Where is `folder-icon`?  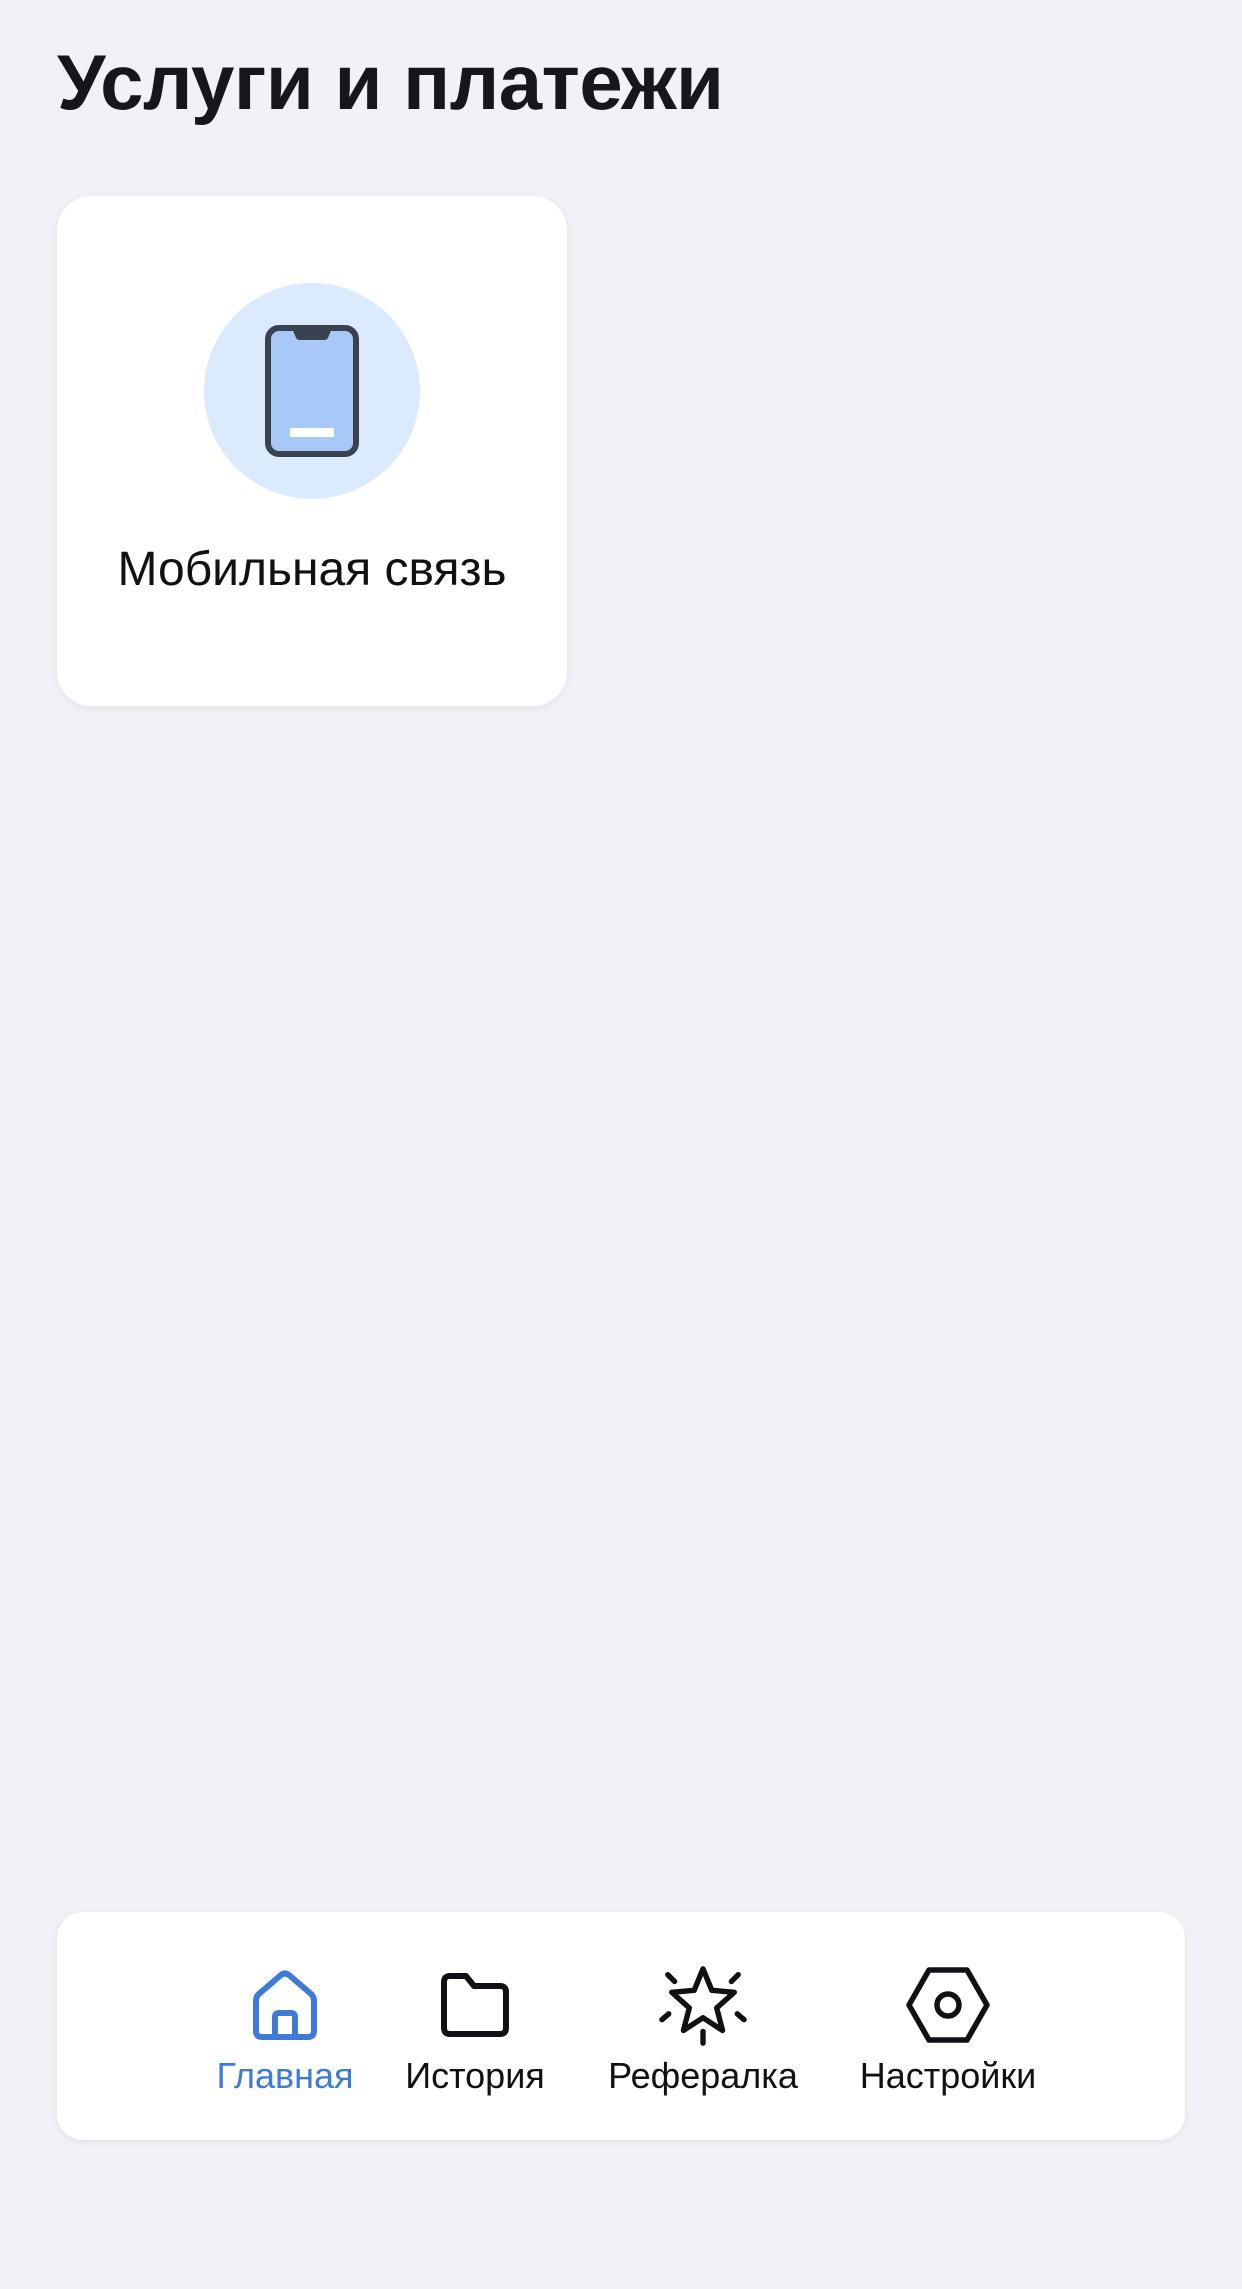
folder-icon is located at coordinates (475, 2005).